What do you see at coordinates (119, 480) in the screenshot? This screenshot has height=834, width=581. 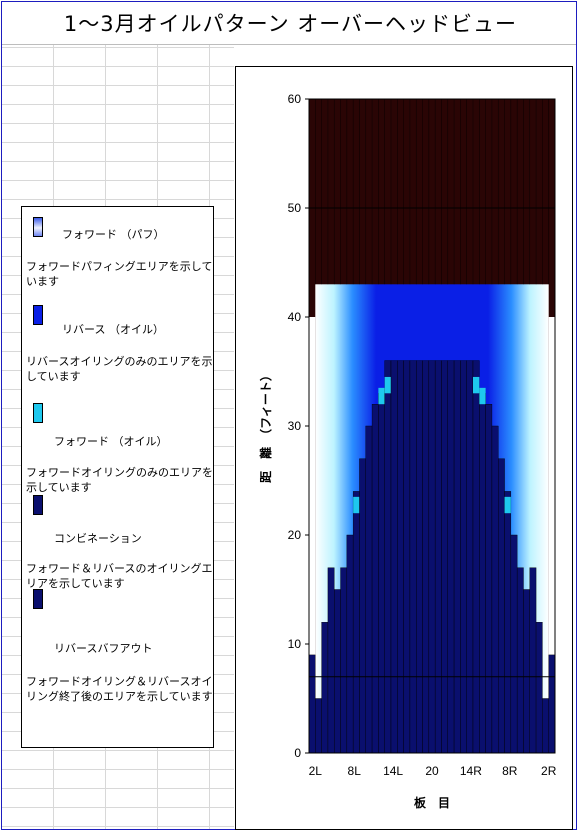 I see `legend-desc-forward-oil: フォワードオイリングのみのエリアを示しています` at bounding box center [119, 480].